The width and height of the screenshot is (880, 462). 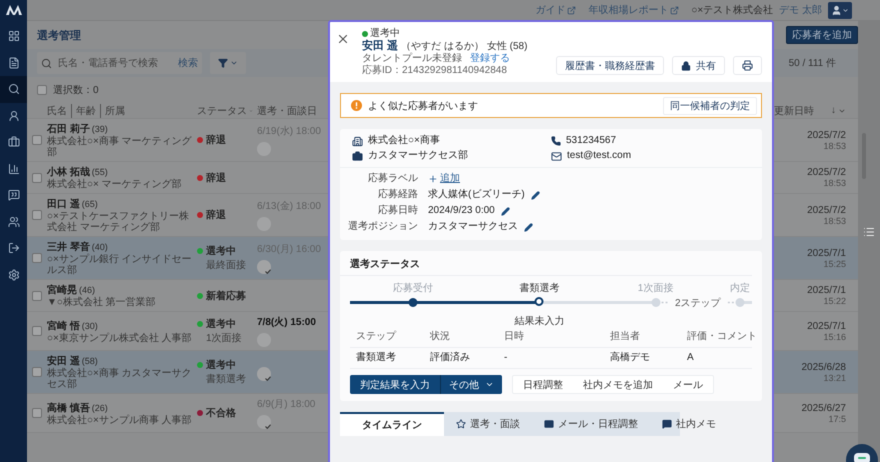 I want to click on result-label: 結果未入力, so click(x=539, y=321).